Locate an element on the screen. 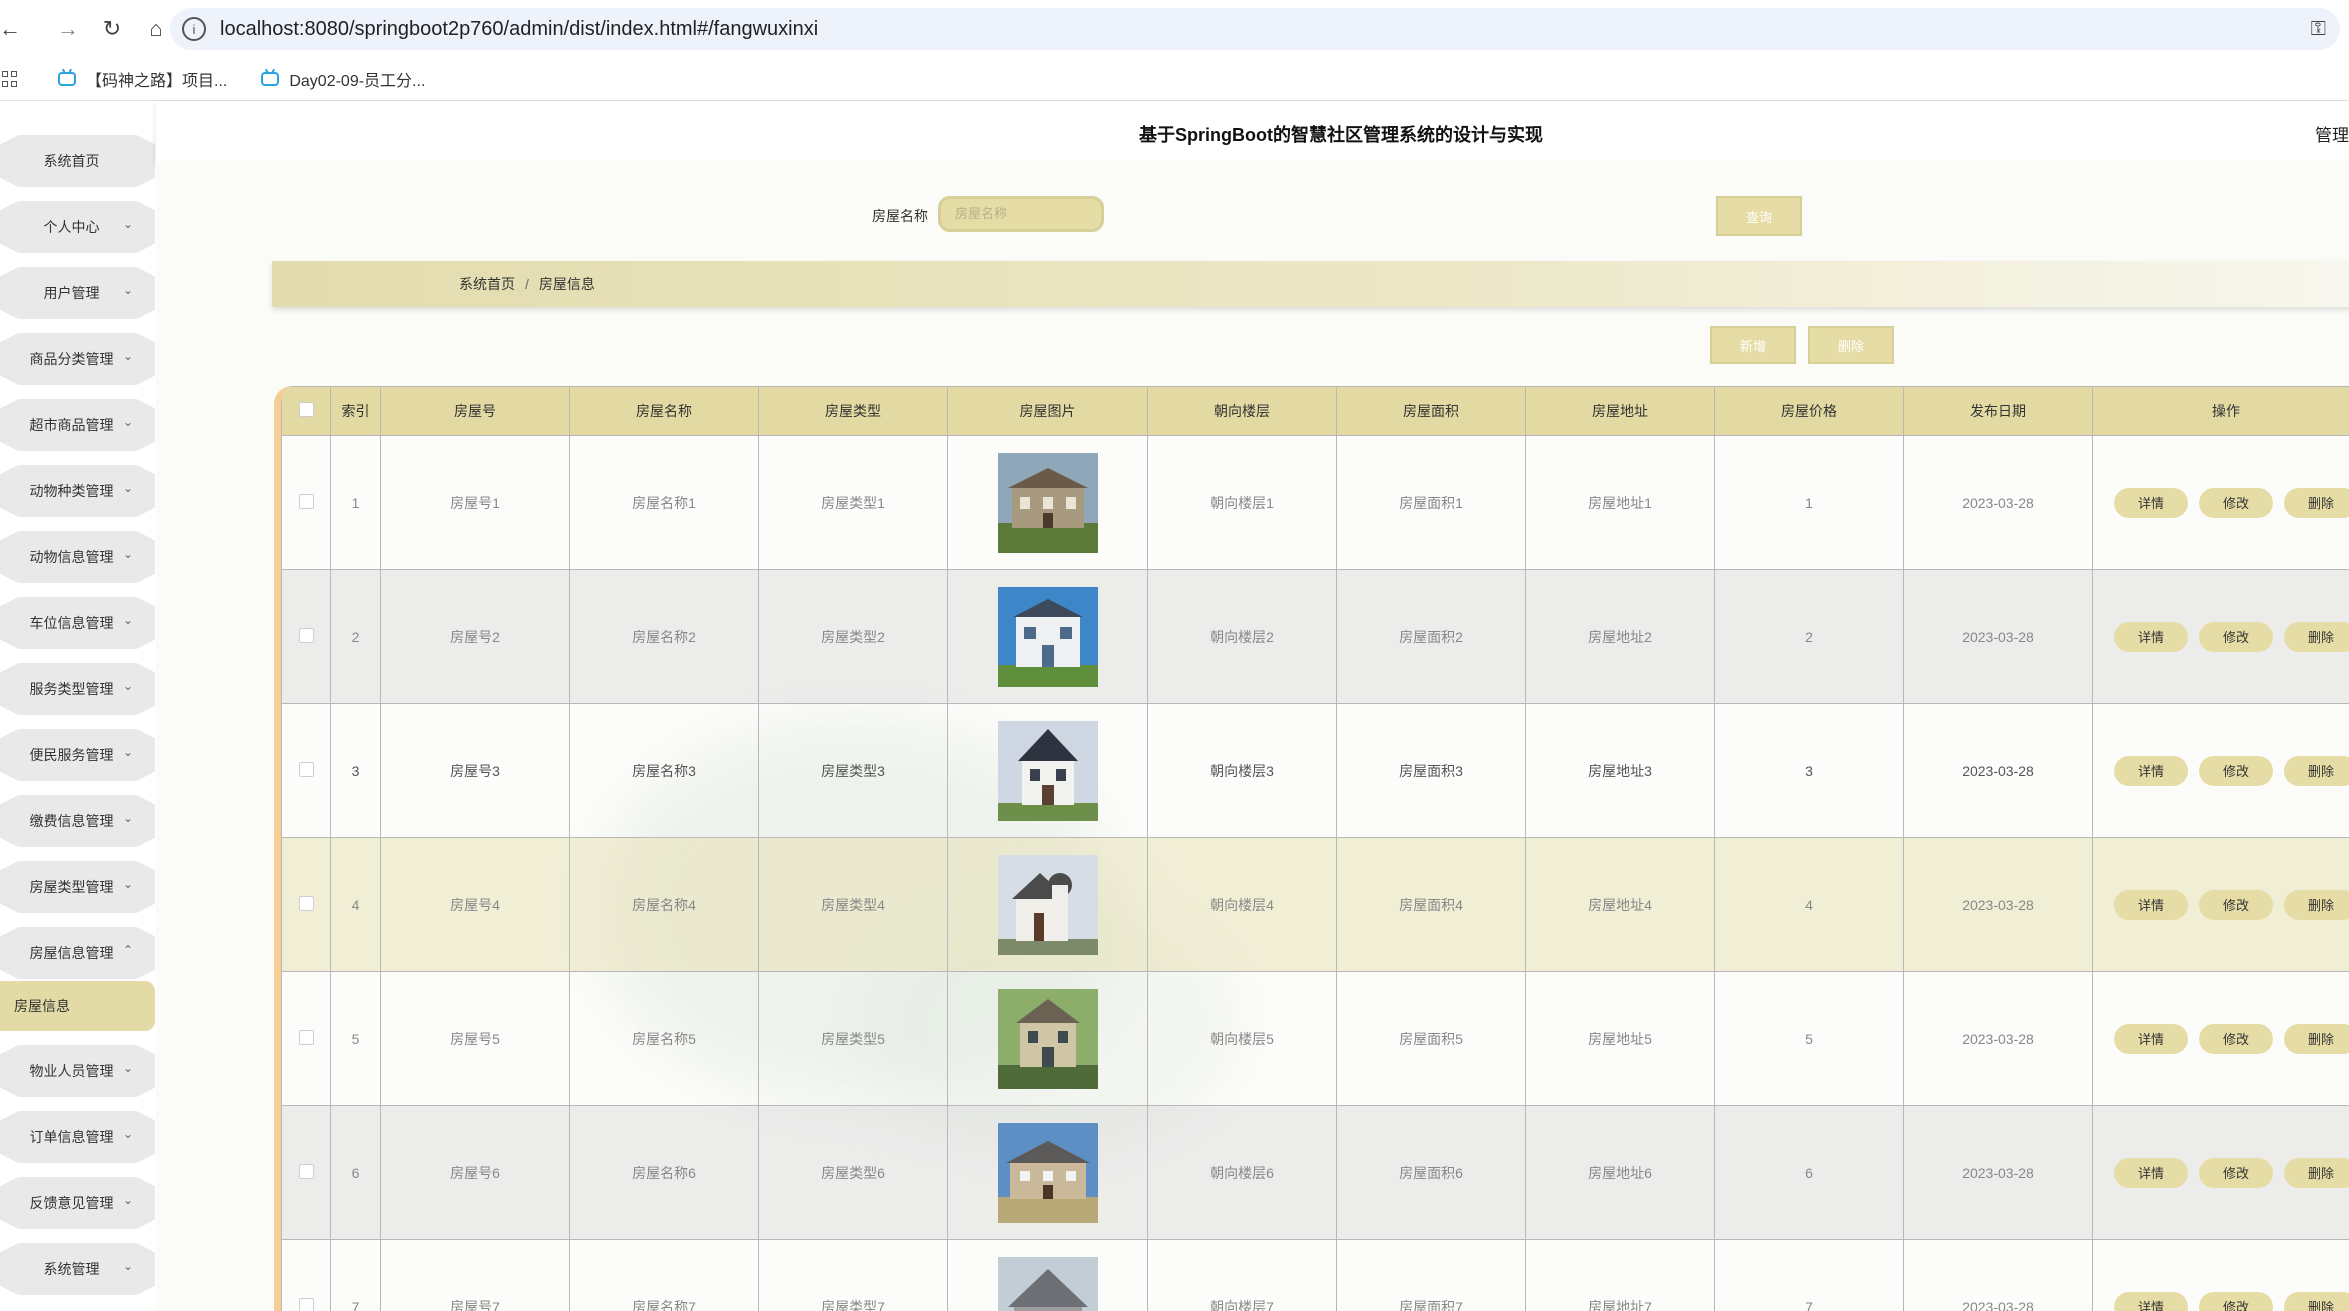 The width and height of the screenshot is (2349, 1311). apps-grid-icon is located at coordinates (10, 79).